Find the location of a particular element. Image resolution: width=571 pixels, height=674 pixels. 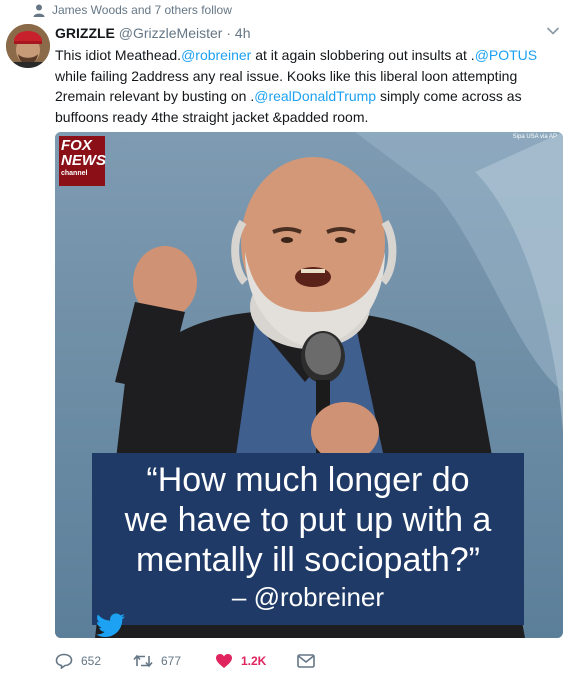

tweet-header: GRIZZLE @GrizzleMeister · 4h is located at coordinates (152, 33).